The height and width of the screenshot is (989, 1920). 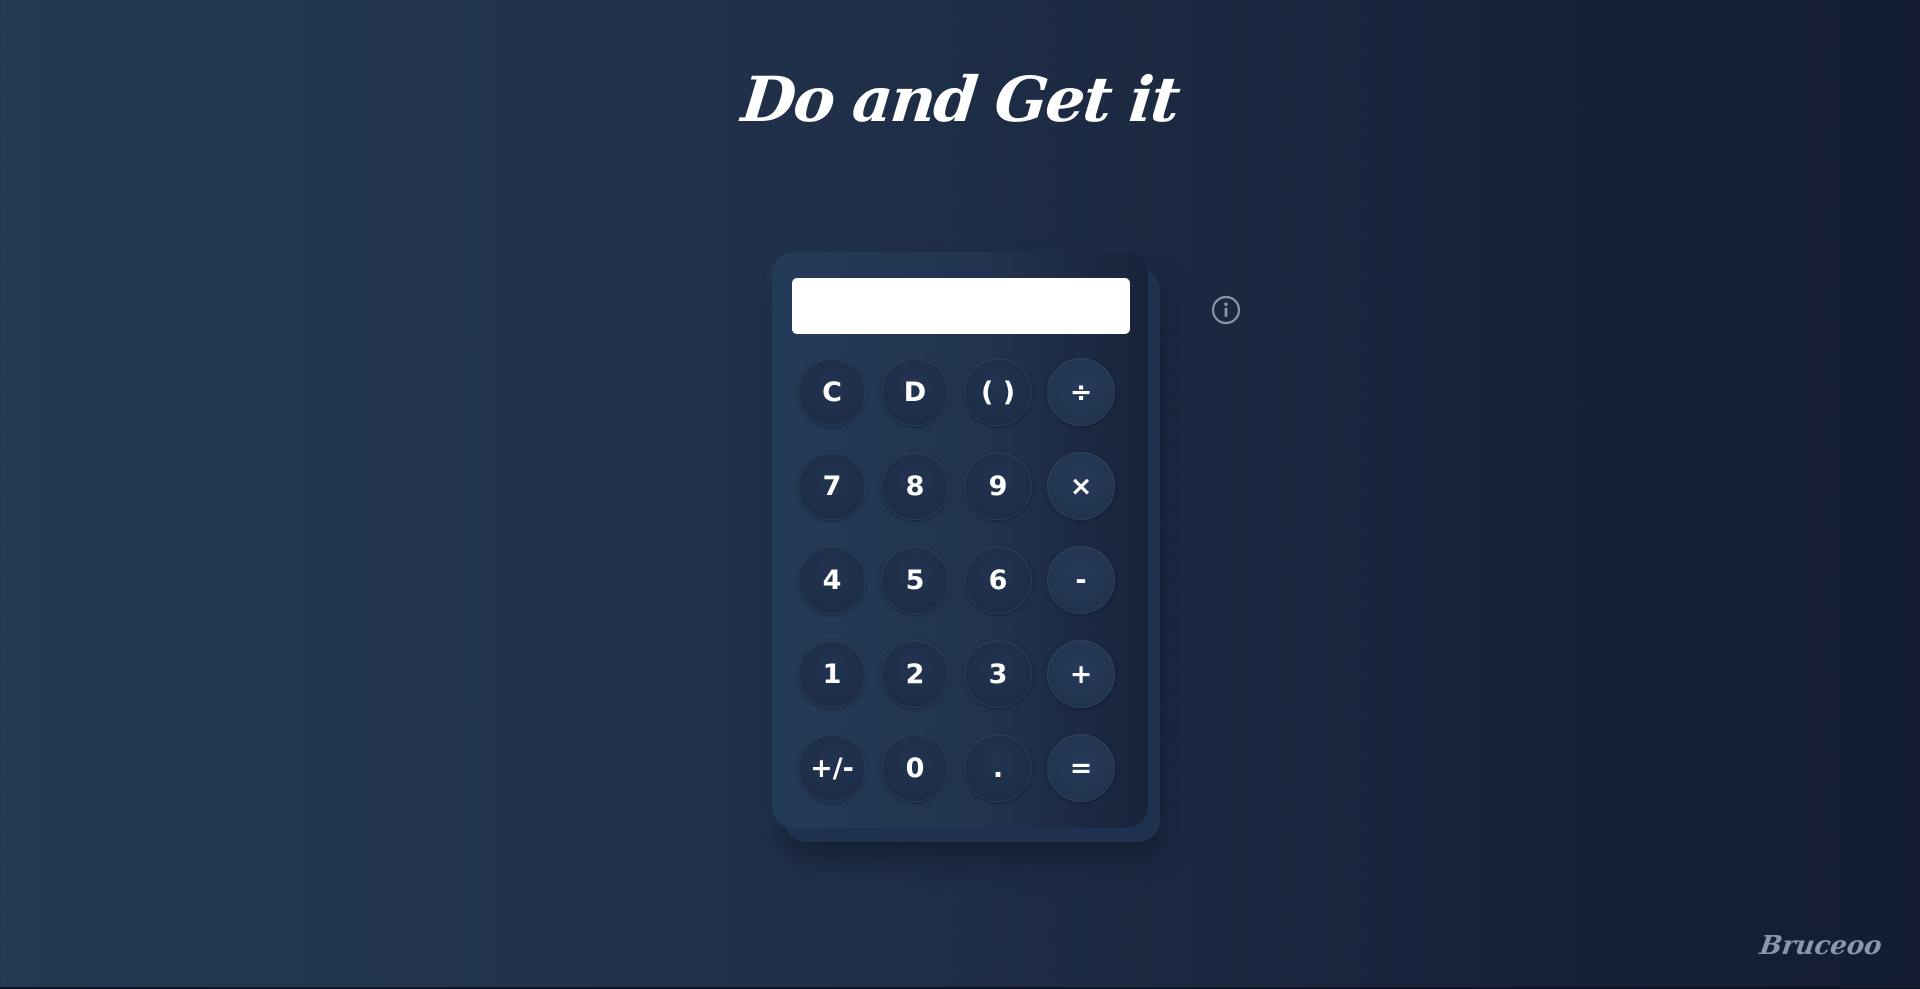 I want to click on key-five: 5, so click(x=915, y=580).